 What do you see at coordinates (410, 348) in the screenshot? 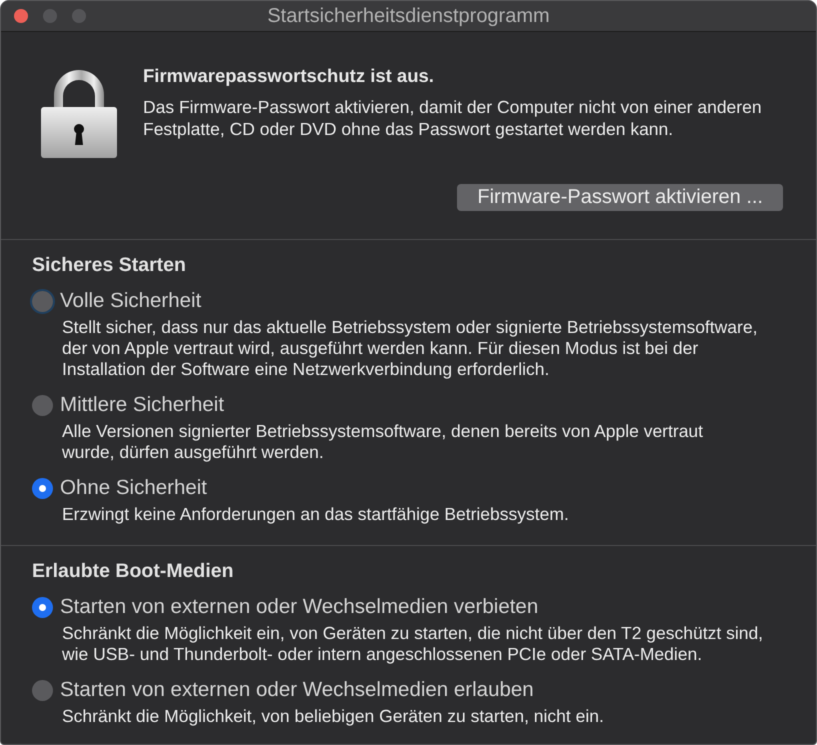
I see `option-description: Stellt sicher, dass nur das aktuelle Betriebssystem oder signierte Betriebssystemsoftware, der von Apple vertraut wird, ausgeführt werden kann. Für diesen Modus ist bei der Installation der Software eine Netzwerkverbindung erforderlich.` at bounding box center [410, 348].